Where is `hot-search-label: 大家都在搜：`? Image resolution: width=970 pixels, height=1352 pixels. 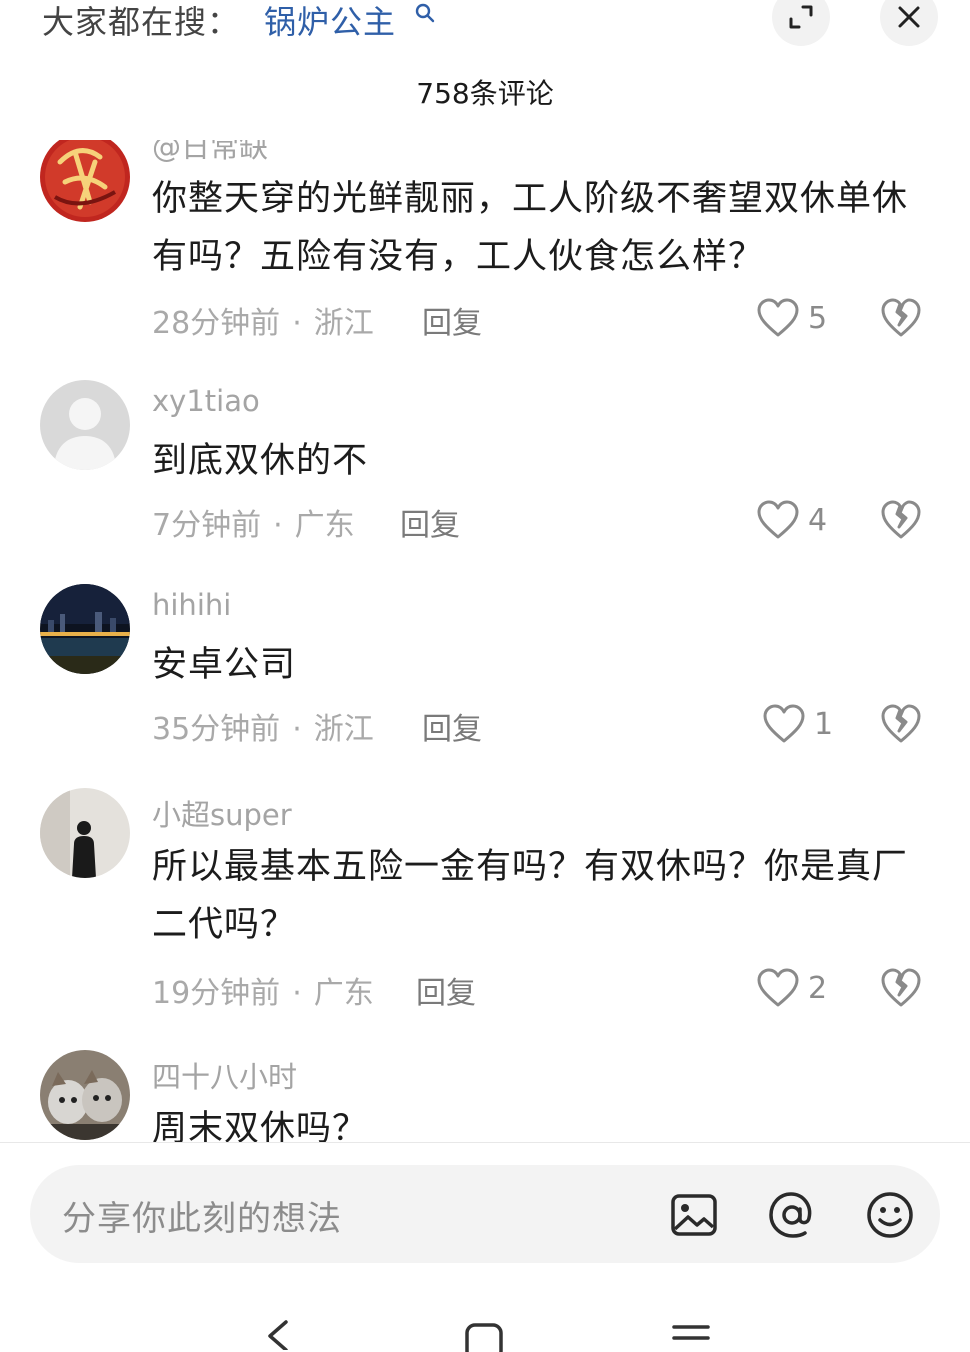
hot-search-label: 大家都在搜： is located at coordinates (141, 22).